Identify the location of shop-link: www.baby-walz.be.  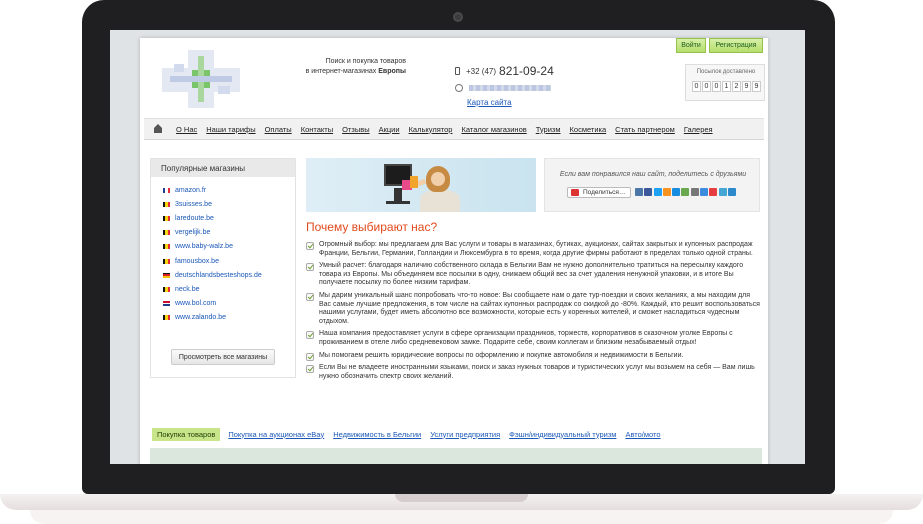
(204, 246).